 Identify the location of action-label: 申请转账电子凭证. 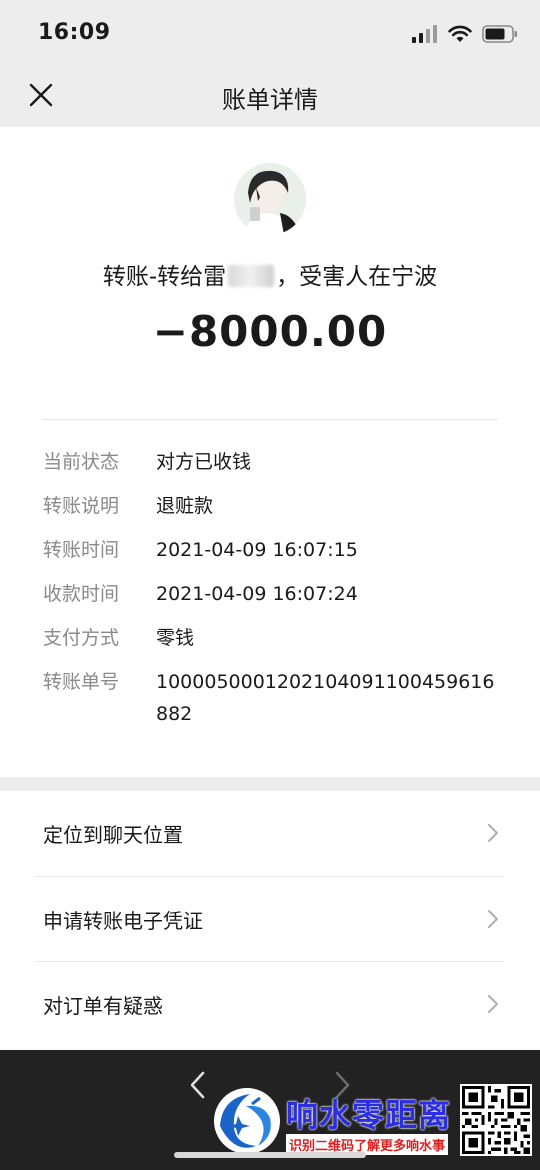
(123, 921).